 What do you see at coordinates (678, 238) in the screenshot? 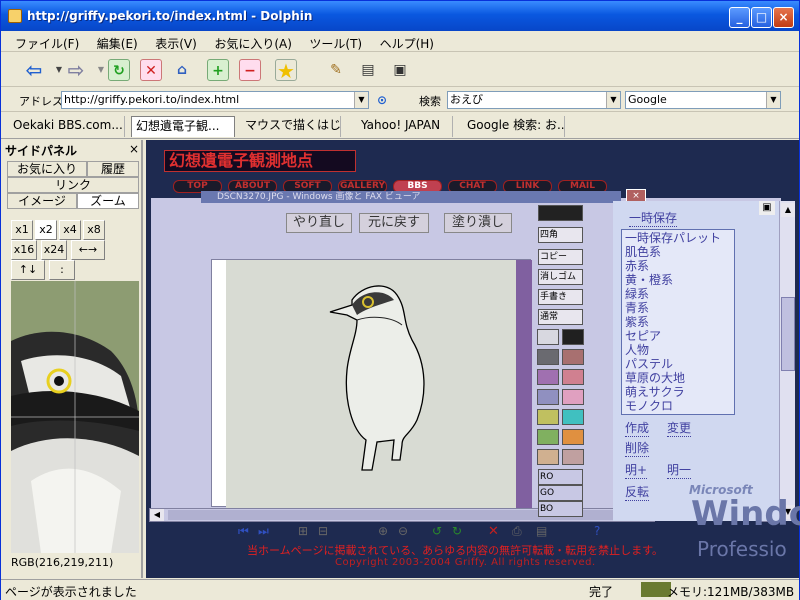
I see `palette-item: 一時保存パレット` at bounding box center [678, 238].